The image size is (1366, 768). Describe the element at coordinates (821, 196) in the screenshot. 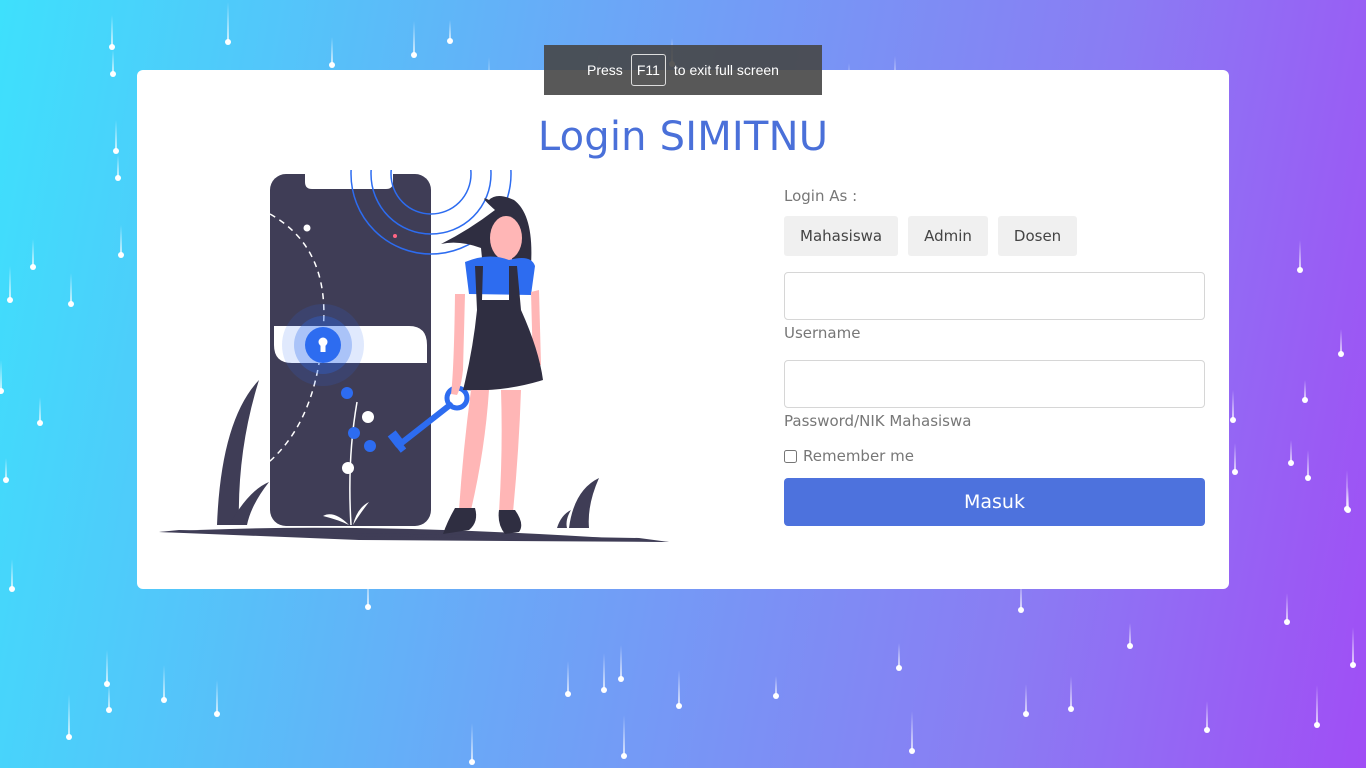

I see `login-as-label: Login As :` at that location.